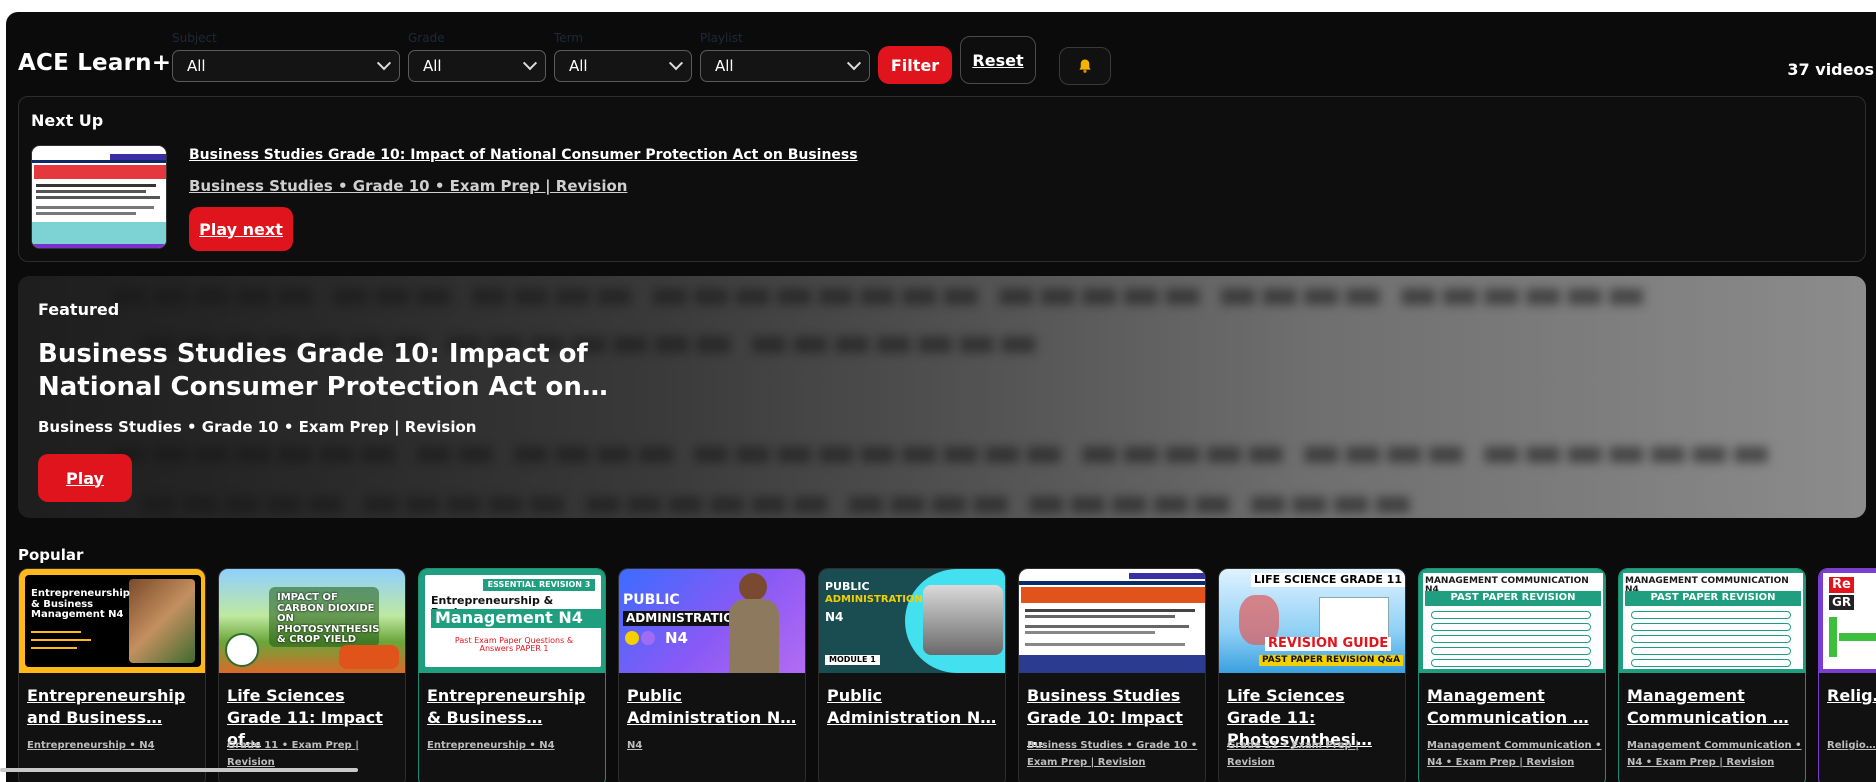 The image size is (1876, 782). Describe the element at coordinates (1331, 661) in the screenshot. I see `thumb-text: PAST PAPER REVISION Q&A` at that location.